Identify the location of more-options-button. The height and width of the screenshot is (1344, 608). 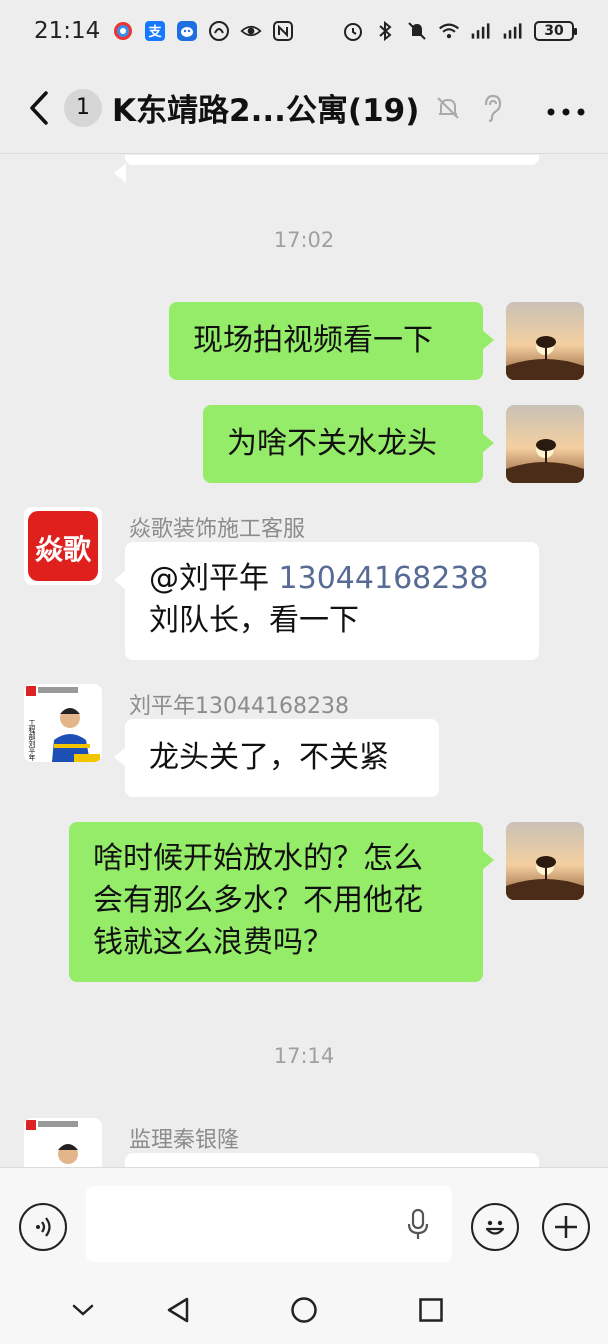
(566, 107).